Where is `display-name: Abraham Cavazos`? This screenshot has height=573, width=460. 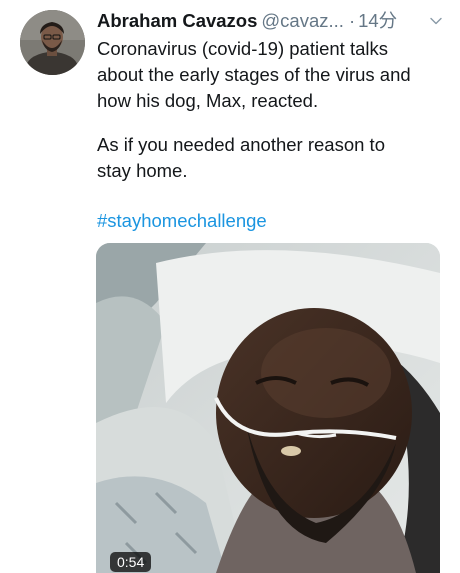
display-name: Abraham Cavazos is located at coordinates (177, 20).